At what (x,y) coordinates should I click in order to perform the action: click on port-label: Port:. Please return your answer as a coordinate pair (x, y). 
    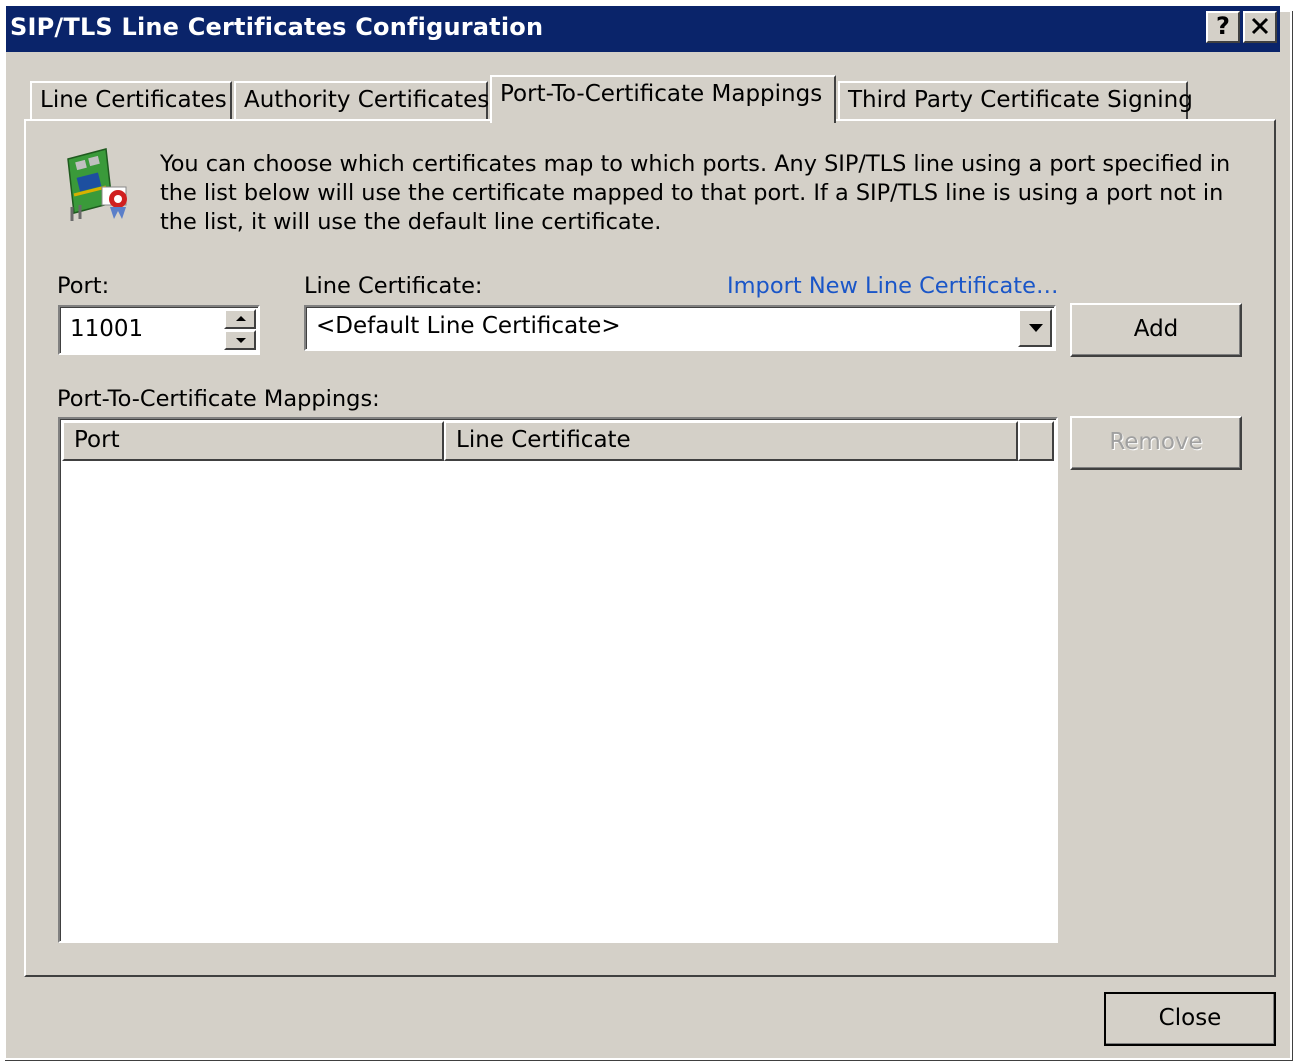
    Looking at the image, I should click on (83, 286).